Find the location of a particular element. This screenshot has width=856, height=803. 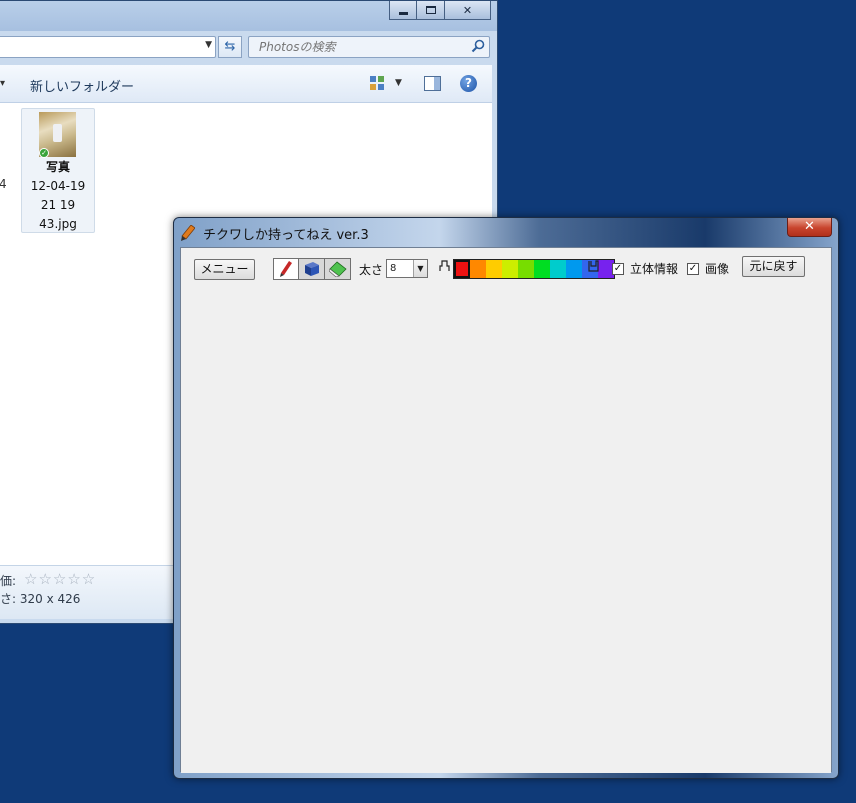

truncated-label: 4 is located at coordinates (3, 184).